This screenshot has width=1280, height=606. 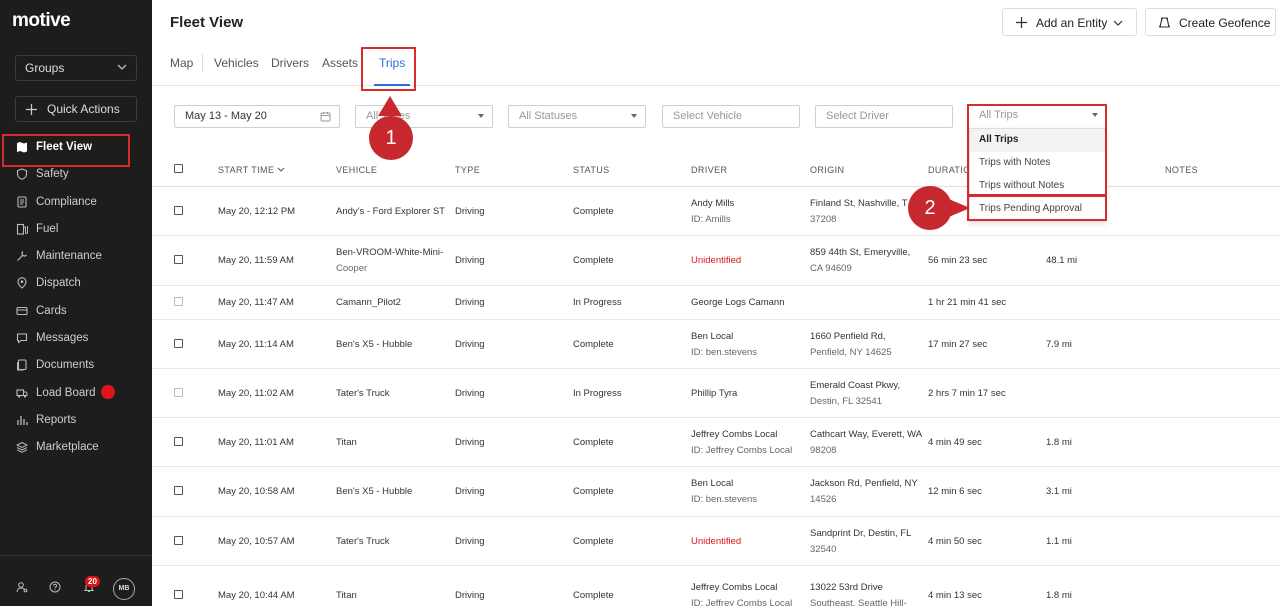 I want to click on wrench-icon, so click(x=22, y=256).